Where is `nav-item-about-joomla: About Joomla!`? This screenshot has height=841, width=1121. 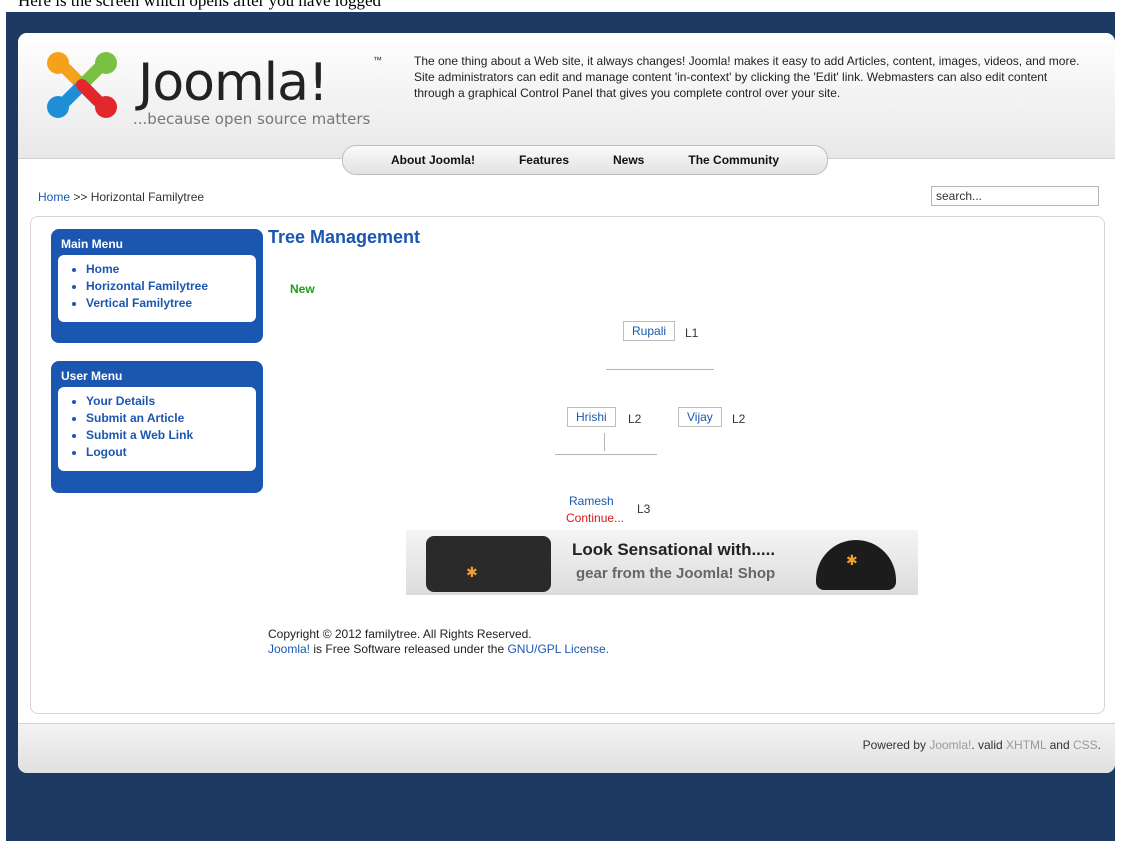
nav-item-about-joomla: About Joomla! is located at coordinates (433, 160).